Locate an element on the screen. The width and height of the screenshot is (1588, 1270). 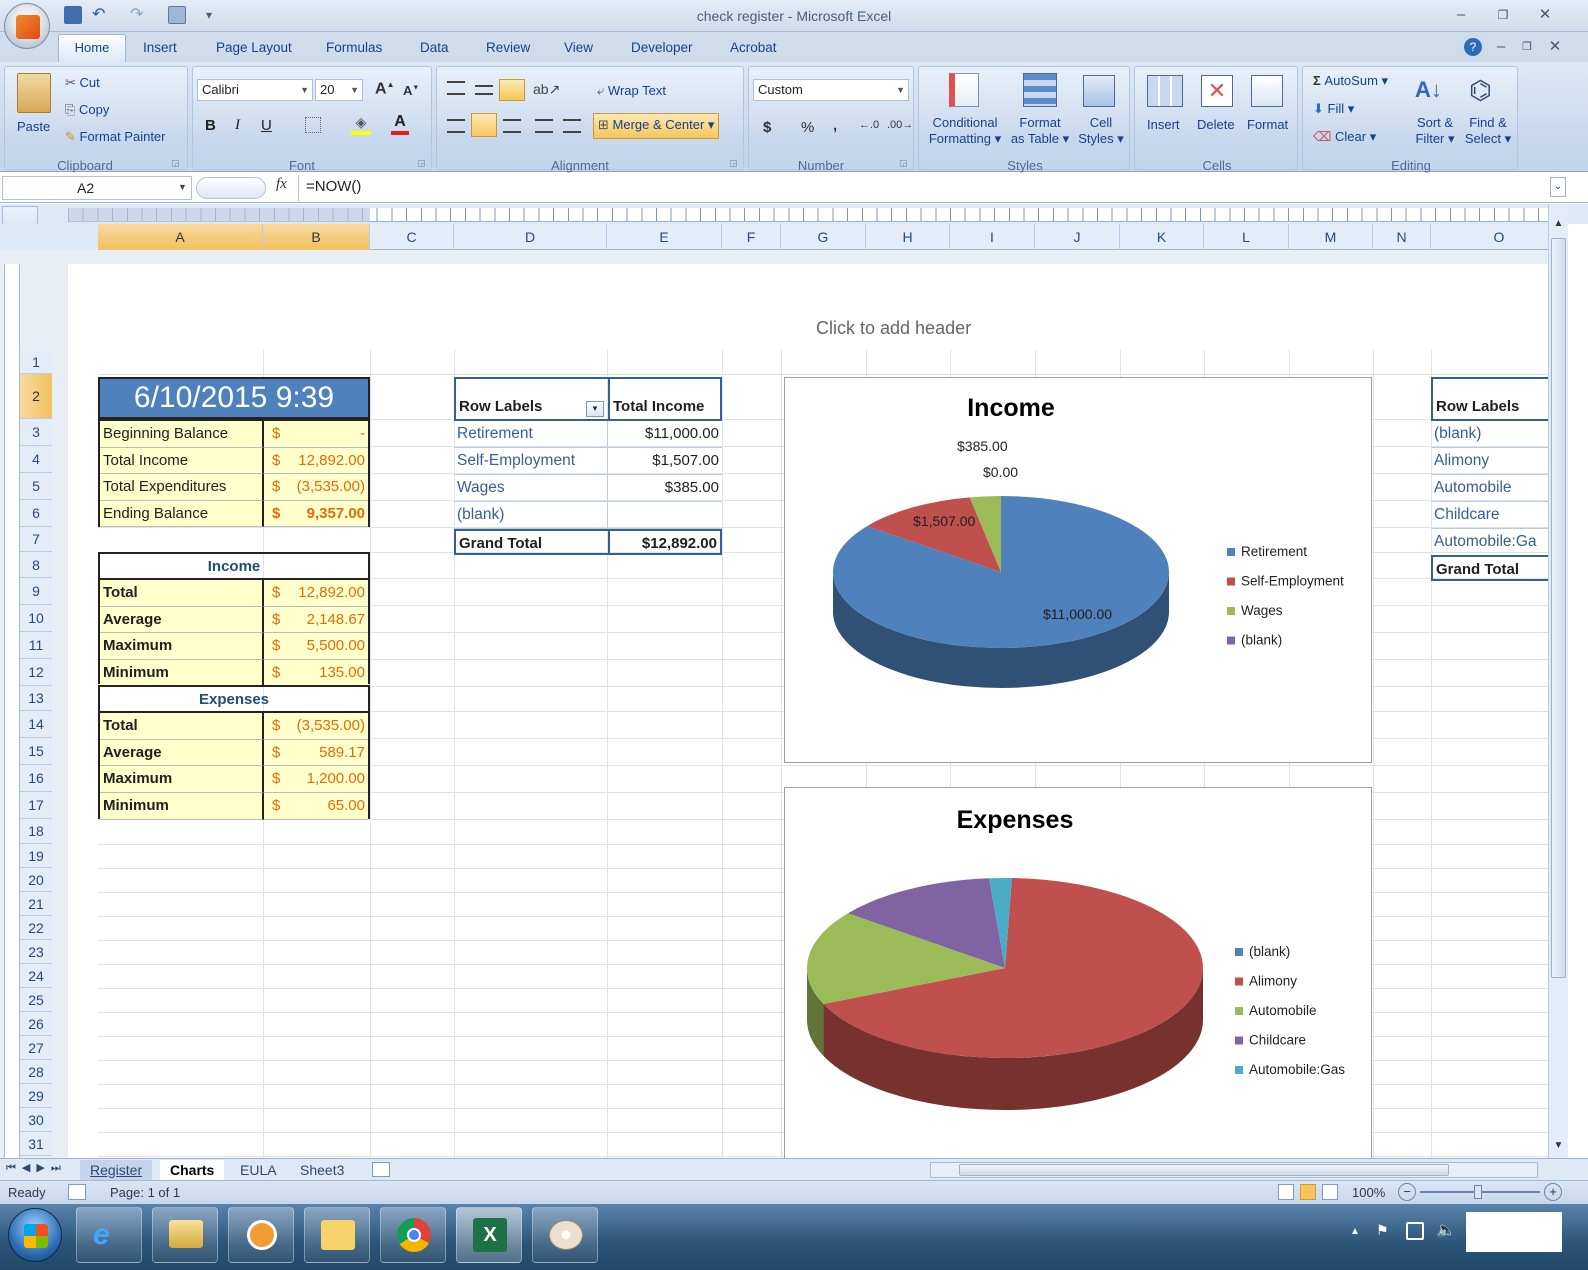
row-header: 4 is located at coordinates (36, 459).